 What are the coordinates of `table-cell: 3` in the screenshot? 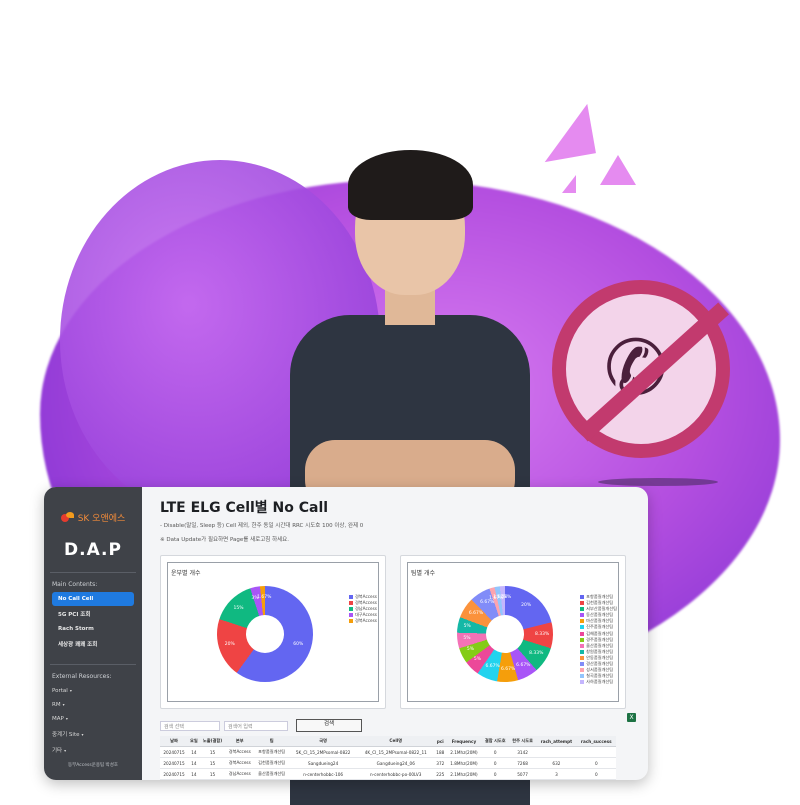 It's located at (556, 774).